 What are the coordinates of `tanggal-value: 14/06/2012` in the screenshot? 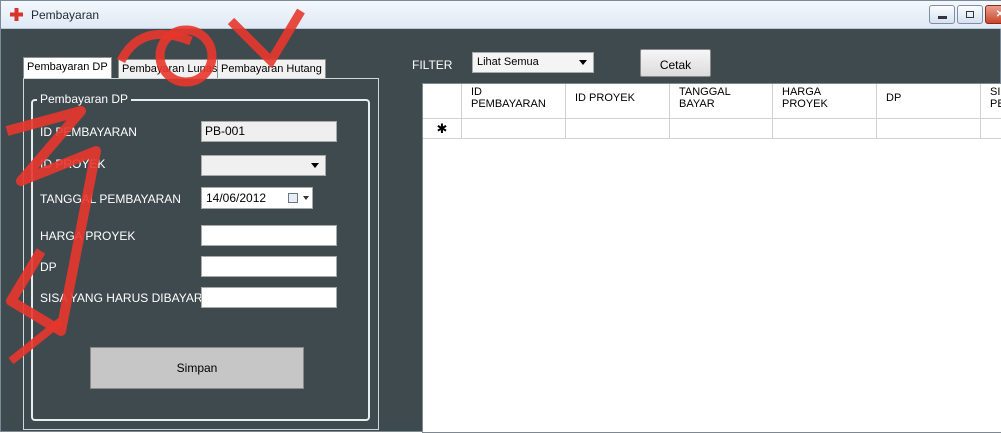 It's located at (236, 198).